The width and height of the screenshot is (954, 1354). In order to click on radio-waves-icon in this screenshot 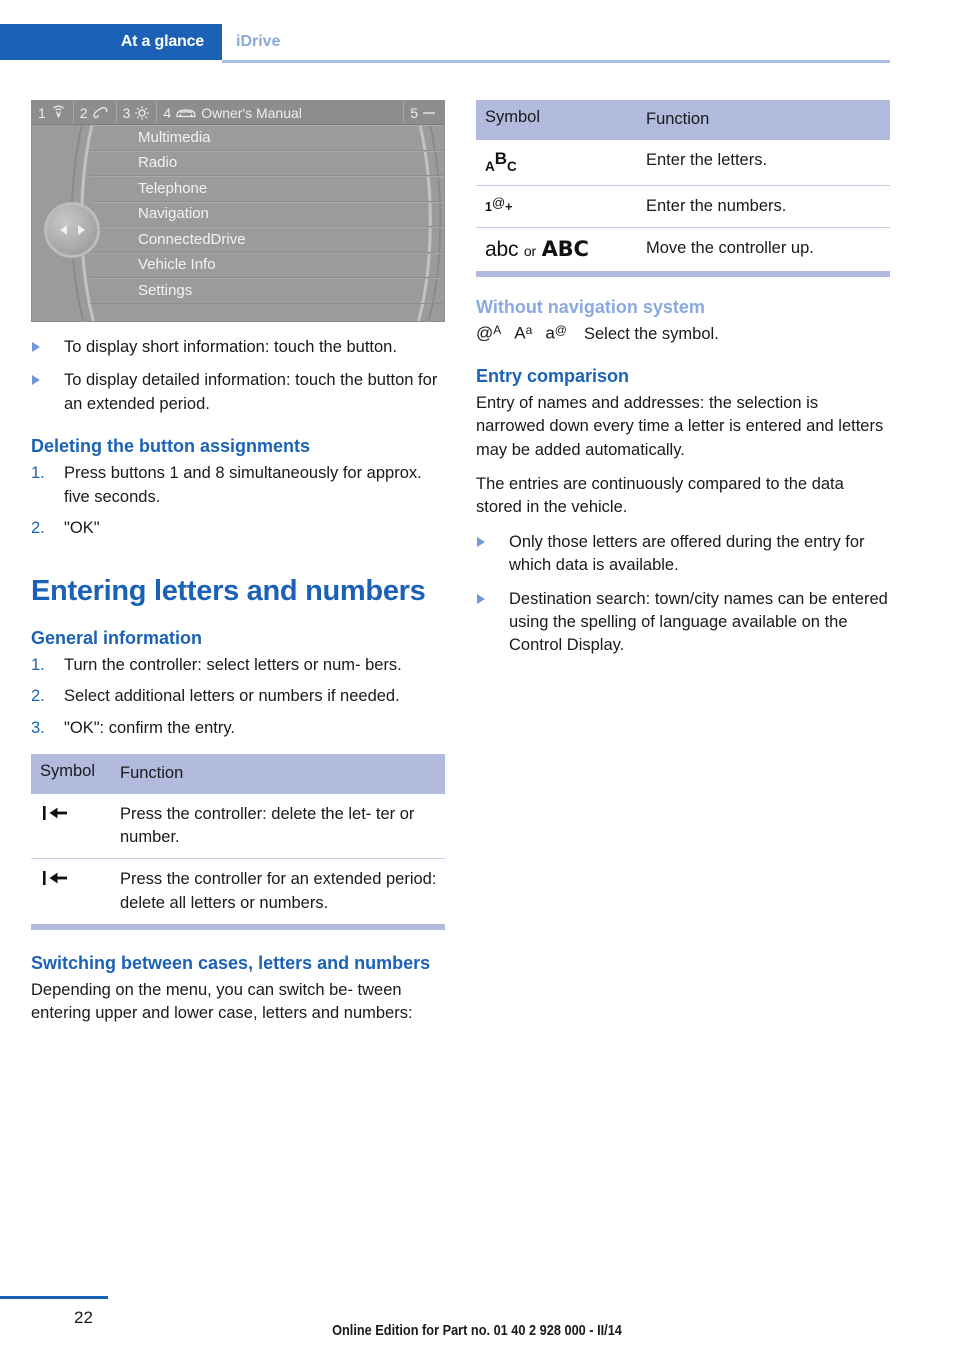, I will do `click(58, 112)`.